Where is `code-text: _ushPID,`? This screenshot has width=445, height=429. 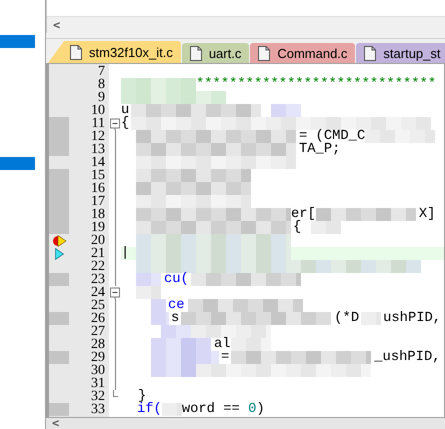
code-text: _ushPID, is located at coordinates (407, 357).